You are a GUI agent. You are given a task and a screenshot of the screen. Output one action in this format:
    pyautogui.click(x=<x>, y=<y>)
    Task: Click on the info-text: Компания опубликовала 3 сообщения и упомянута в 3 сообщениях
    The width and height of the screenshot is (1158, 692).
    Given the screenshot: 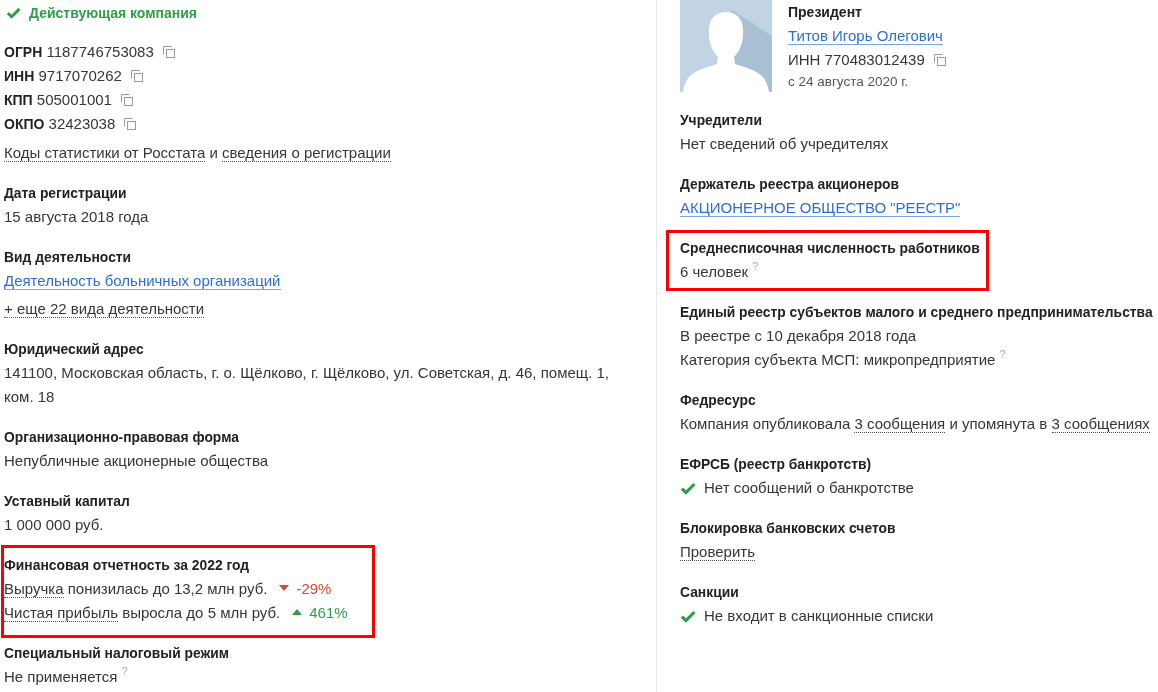 What is the action you would take?
    pyautogui.click(x=915, y=424)
    